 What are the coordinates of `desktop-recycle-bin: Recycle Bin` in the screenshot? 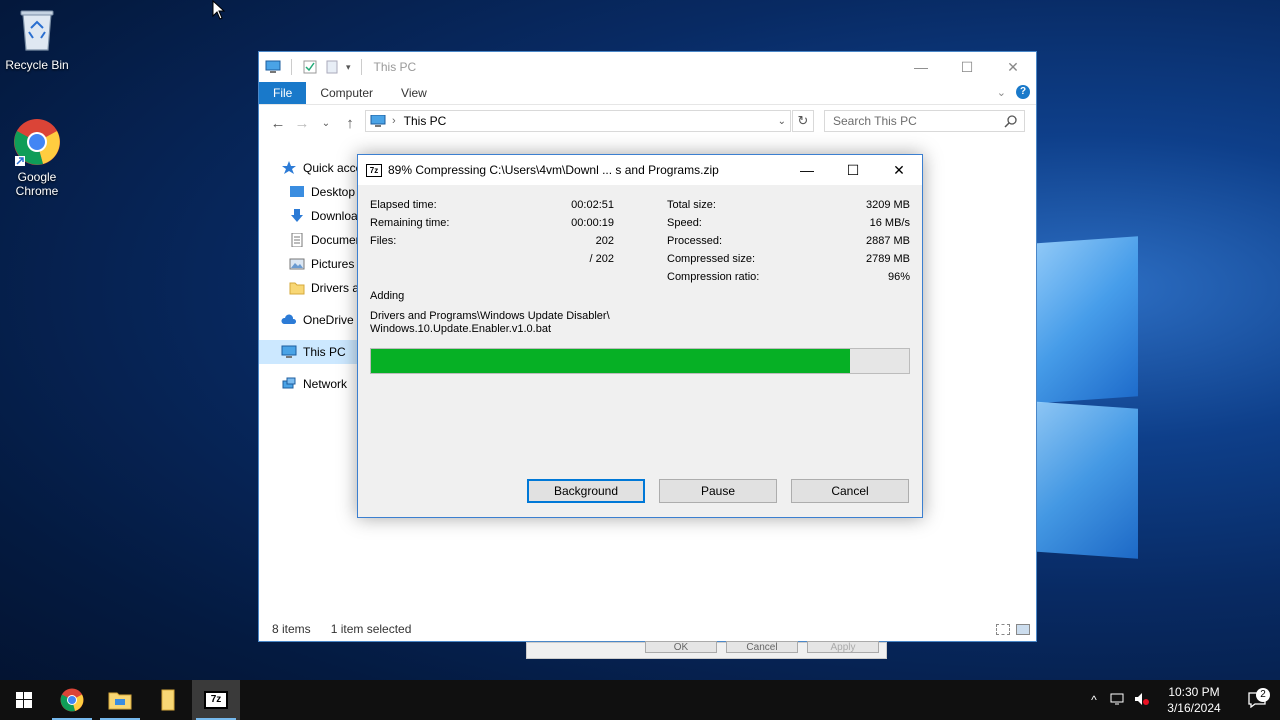 It's located at (37, 39).